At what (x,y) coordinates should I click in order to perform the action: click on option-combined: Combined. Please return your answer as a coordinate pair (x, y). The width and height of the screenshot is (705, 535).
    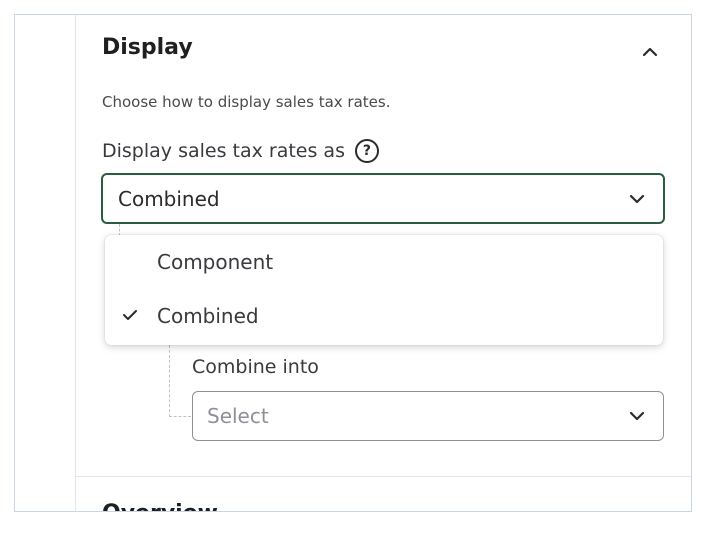
    Looking at the image, I should click on (384, 316).